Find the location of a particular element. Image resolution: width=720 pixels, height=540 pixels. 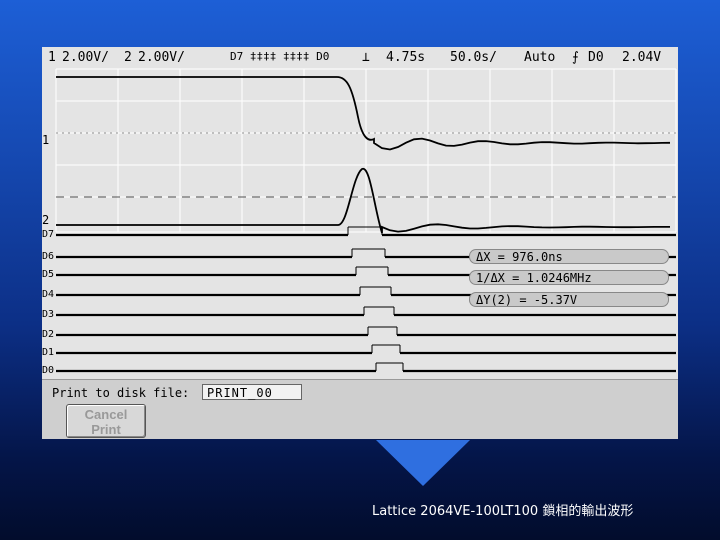

cancel-print-line1: Cancel is located at coordinates (106, 414).